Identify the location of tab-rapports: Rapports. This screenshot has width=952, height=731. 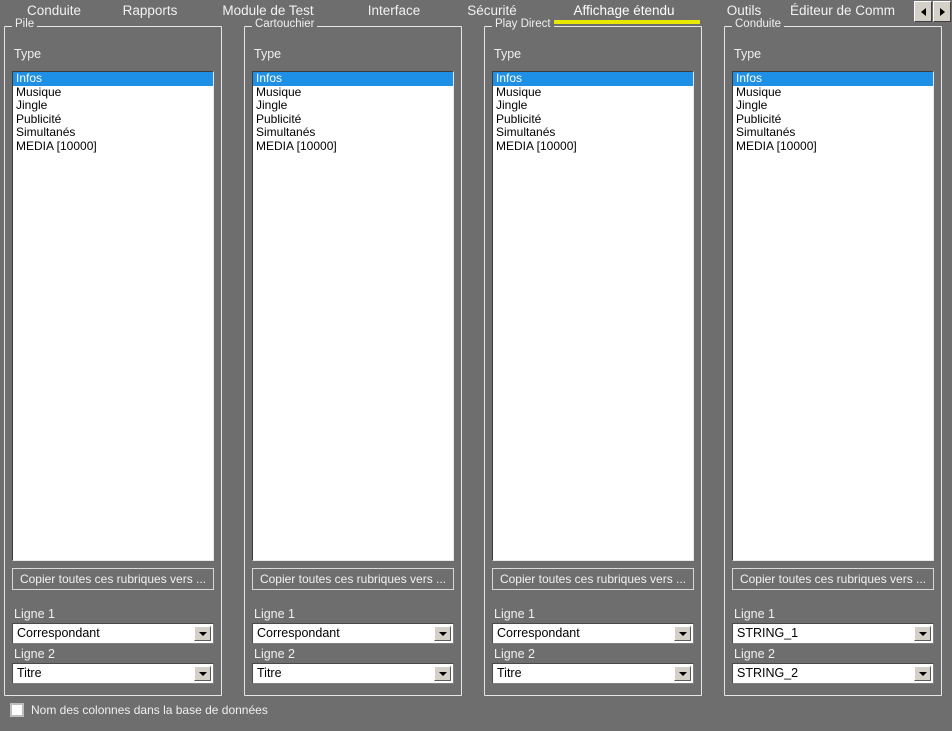
(150, 12).